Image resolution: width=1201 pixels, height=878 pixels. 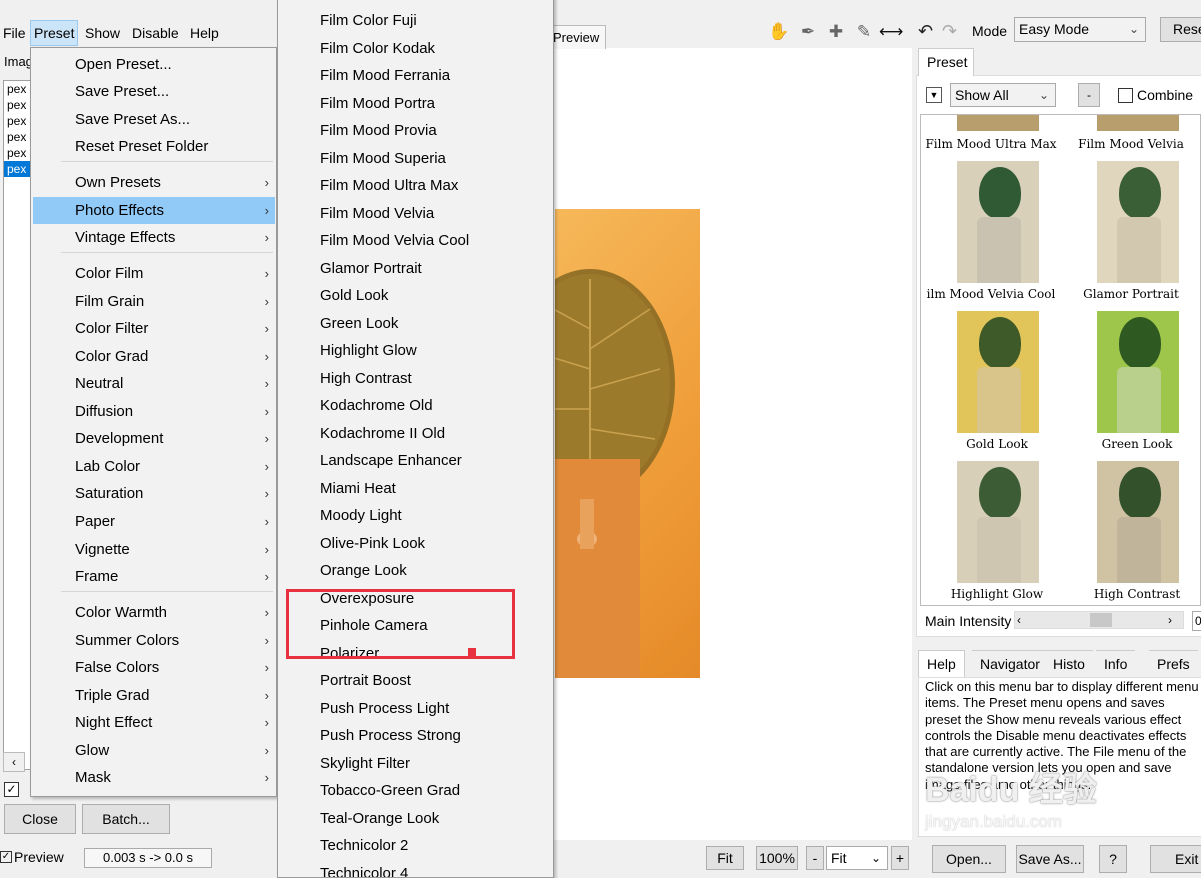 I want to click on scroll-left-icon: ‹, so click(x=14, y=762).